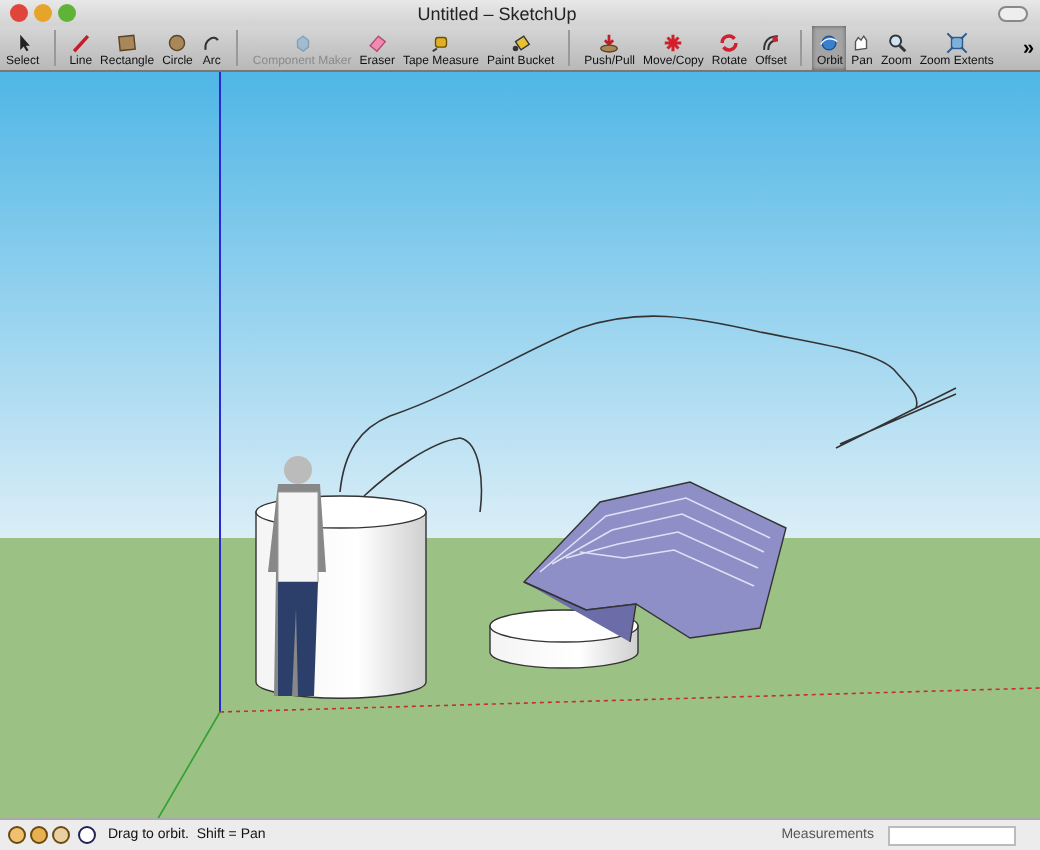 The width and height of the screenshot is (1040, 850). I want to click on tape-tool-icon, so click(440, 43).